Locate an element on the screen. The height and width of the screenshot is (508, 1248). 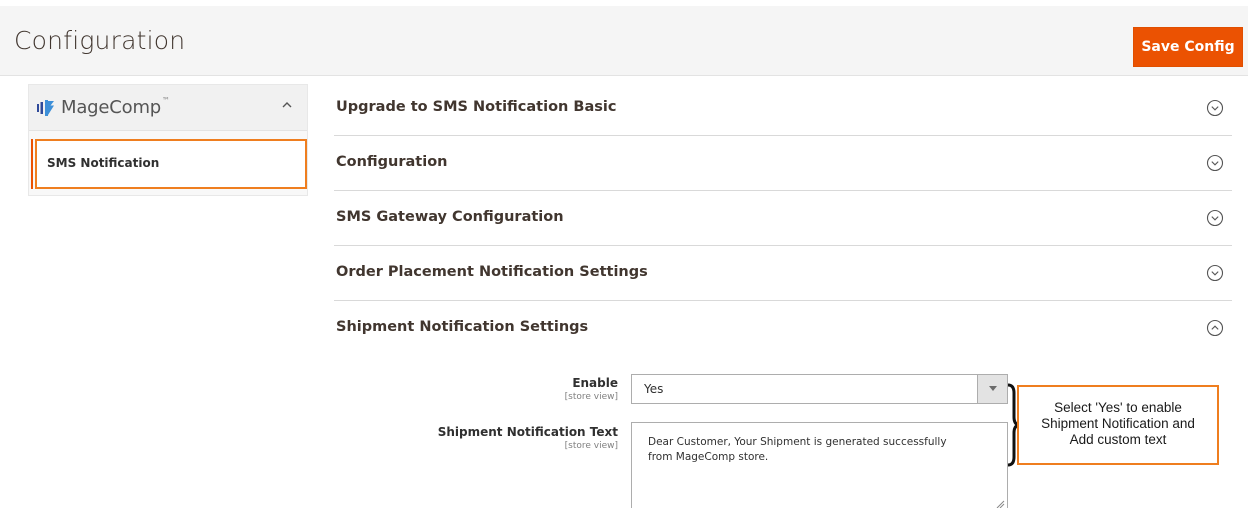
sidebar-group-magecomp: MageComp ™ is located at coordinates (168, 108).